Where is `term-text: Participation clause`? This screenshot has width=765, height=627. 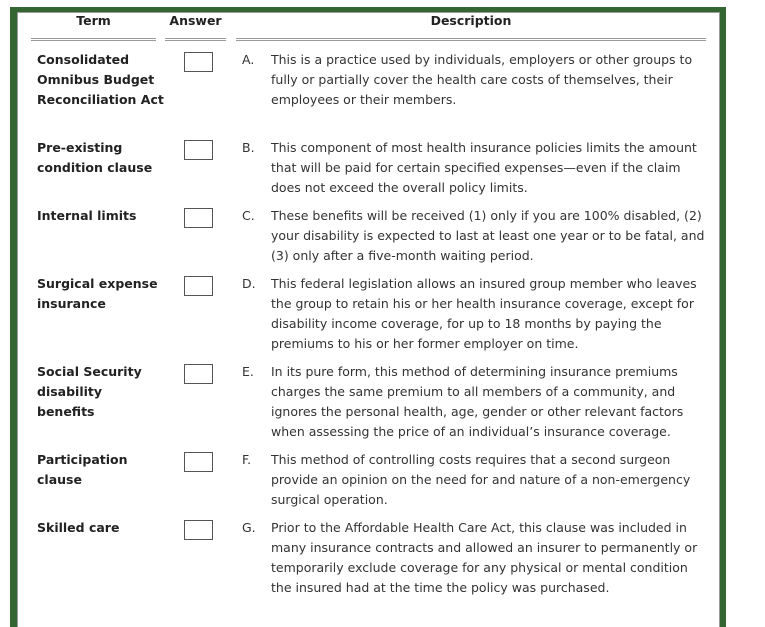 term-text: Participation clause is located at coordinates (82, 469).